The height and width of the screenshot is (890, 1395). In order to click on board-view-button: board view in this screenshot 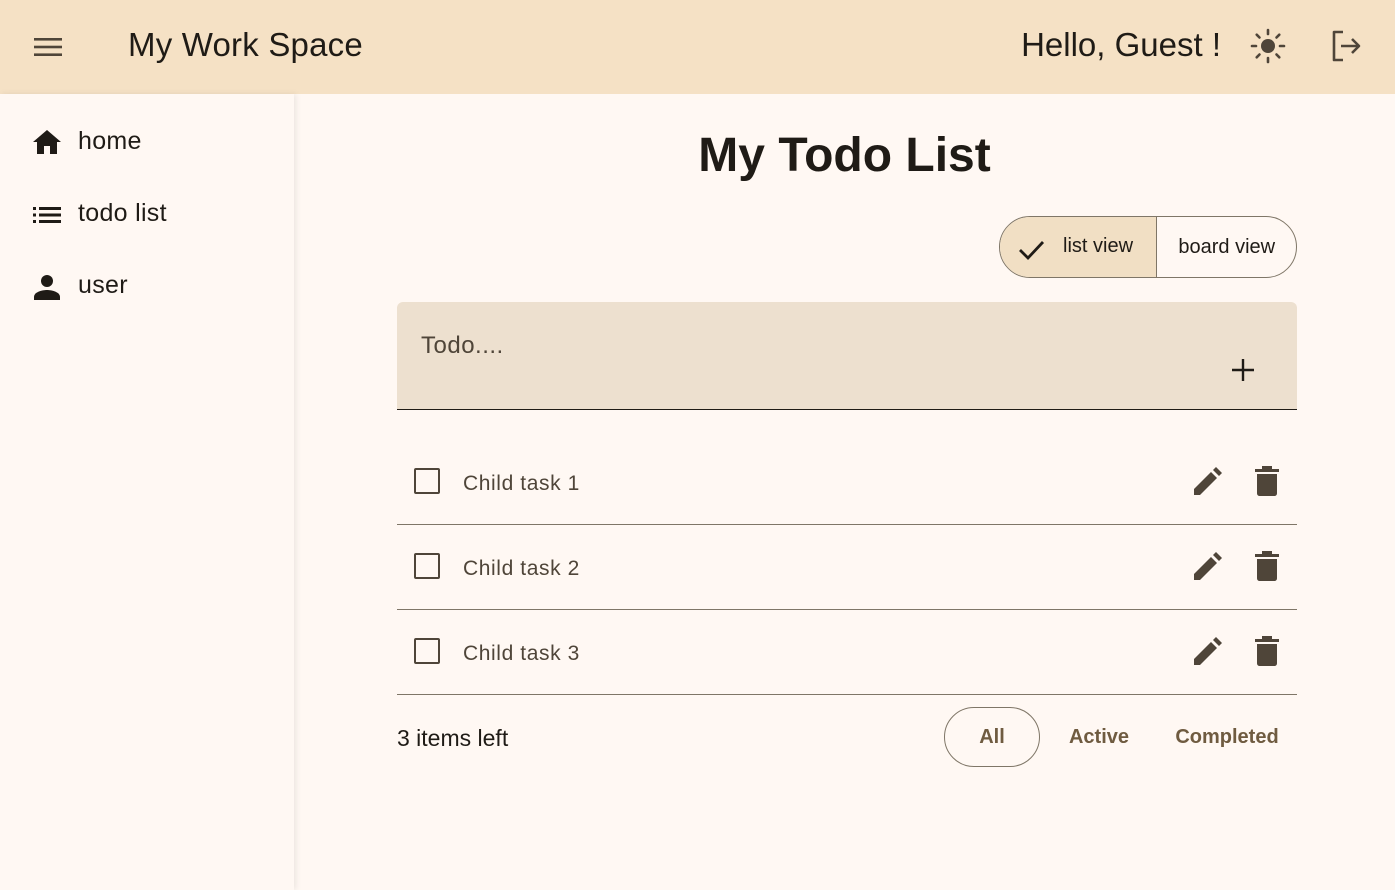, I will do `click(1226, 247)`.